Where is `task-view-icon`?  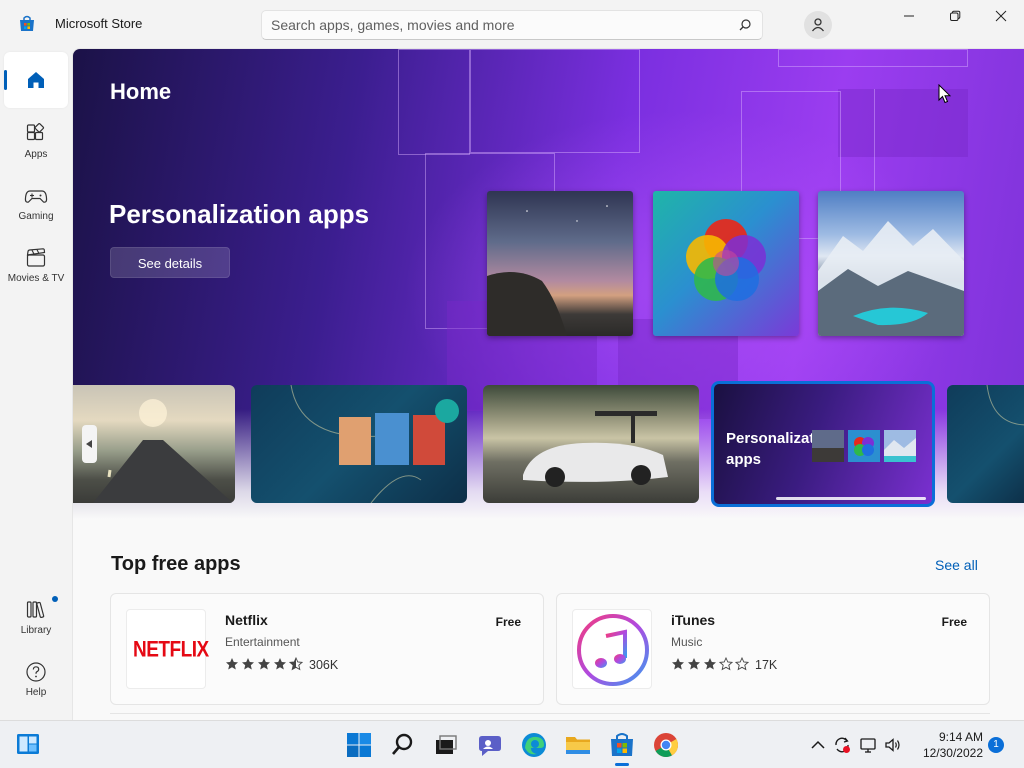
task-view-icon is located at coordinates (446, 745).